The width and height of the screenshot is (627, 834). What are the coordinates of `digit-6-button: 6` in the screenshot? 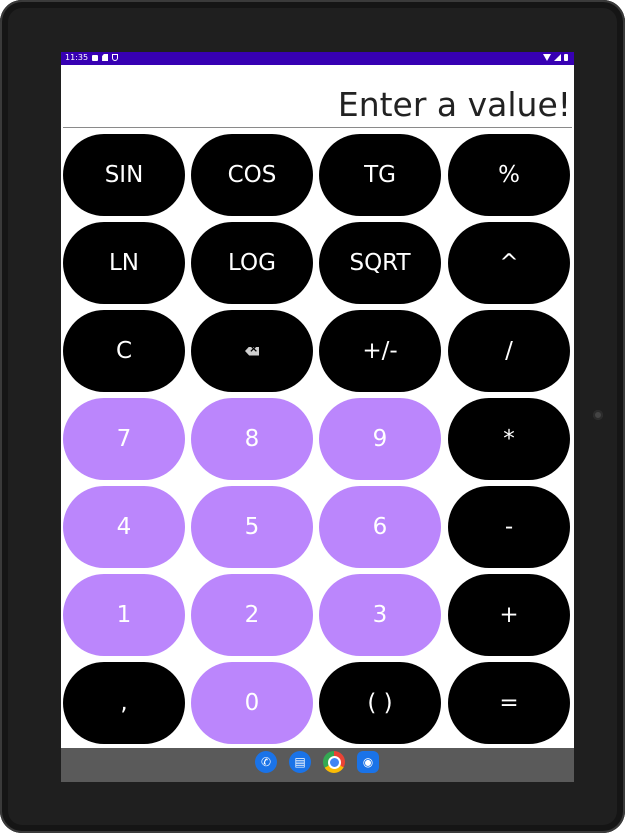 It's located at (380, 527).